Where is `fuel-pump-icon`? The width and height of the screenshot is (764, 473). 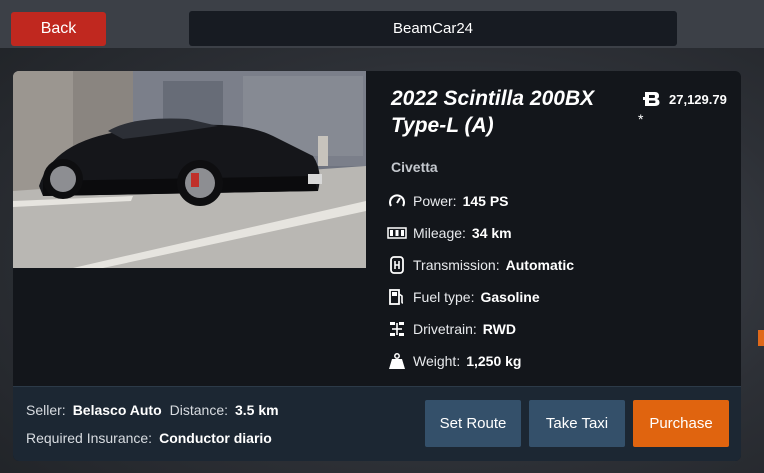
fuel-pump-icon is located at coordinates (397, 297).